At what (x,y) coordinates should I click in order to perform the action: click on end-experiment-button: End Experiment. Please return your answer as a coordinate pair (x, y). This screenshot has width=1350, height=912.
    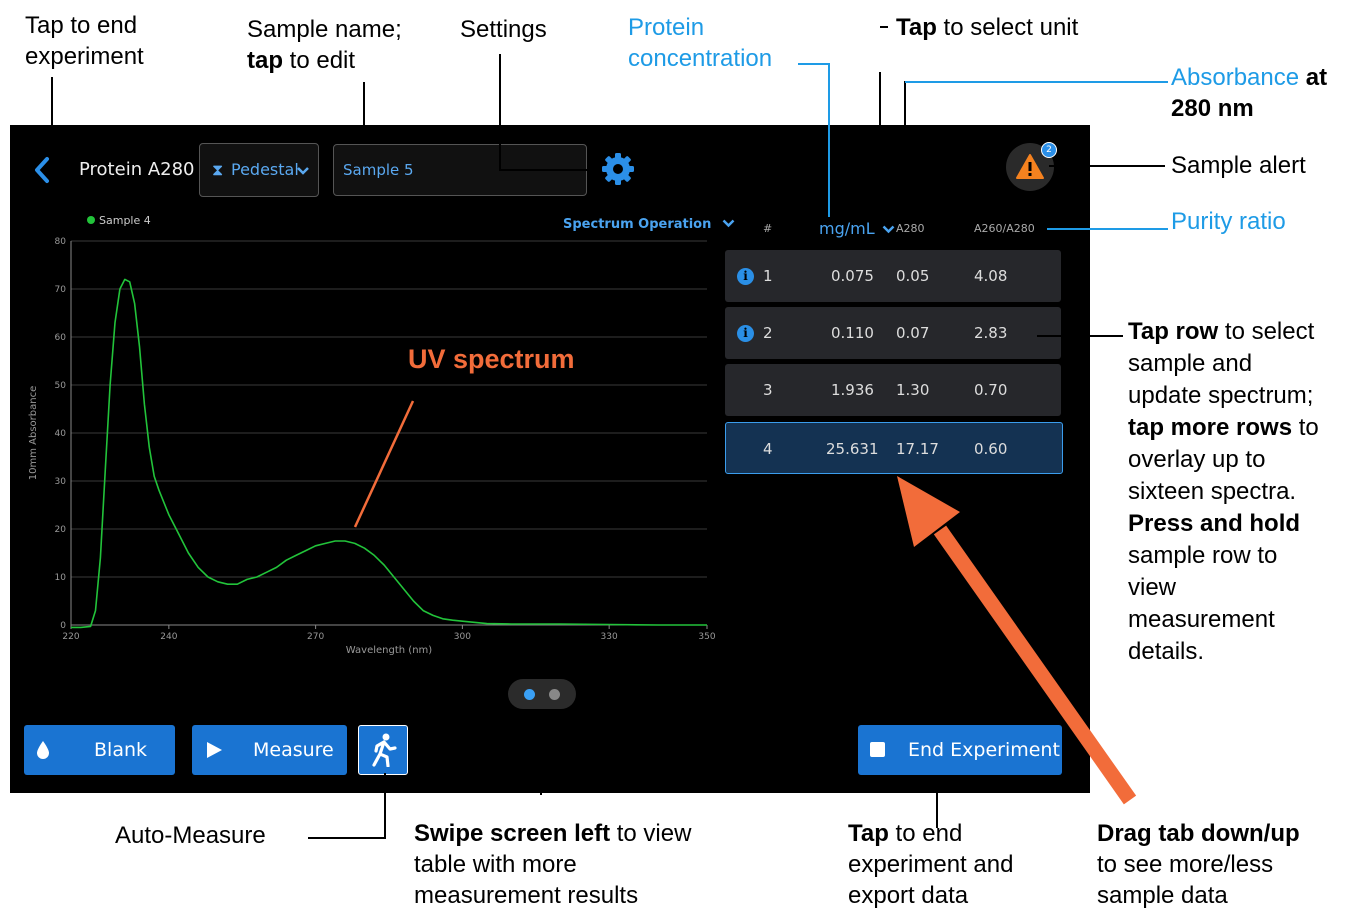
    Looking at the image, I should click on (960, 750).